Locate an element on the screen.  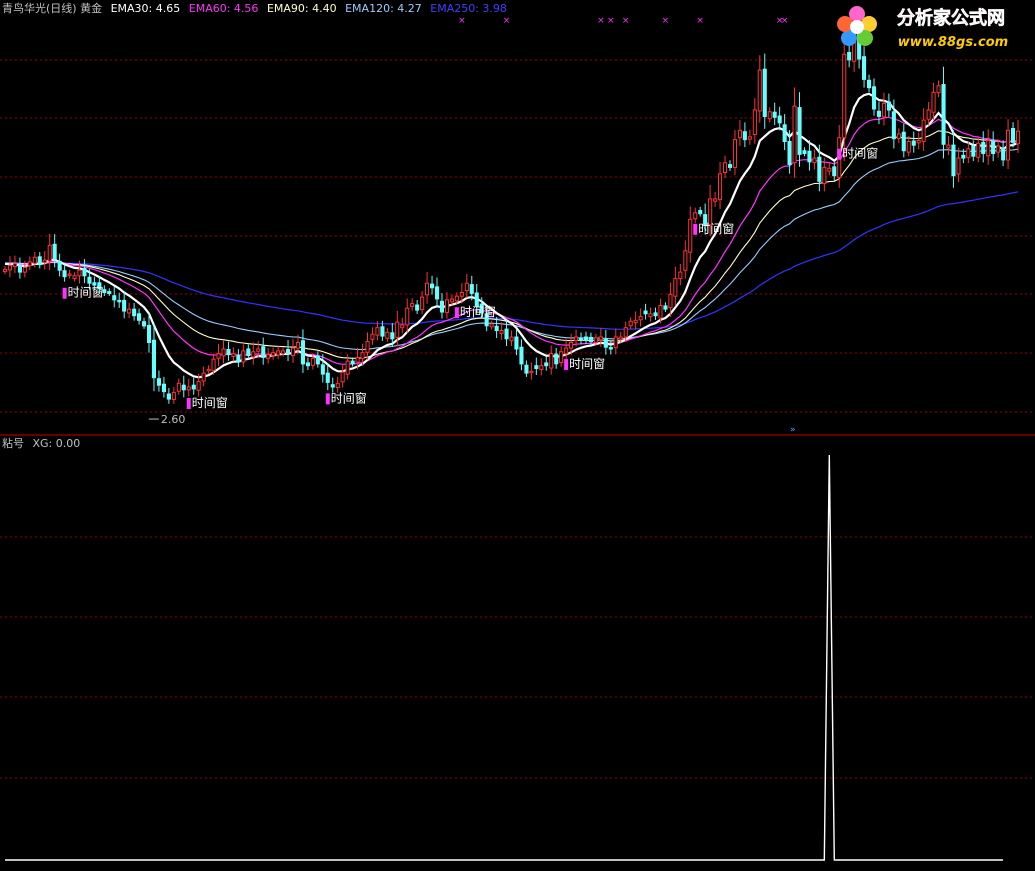
ema250-label: EMA250: 3.98 is located at coordinates (468, 8).